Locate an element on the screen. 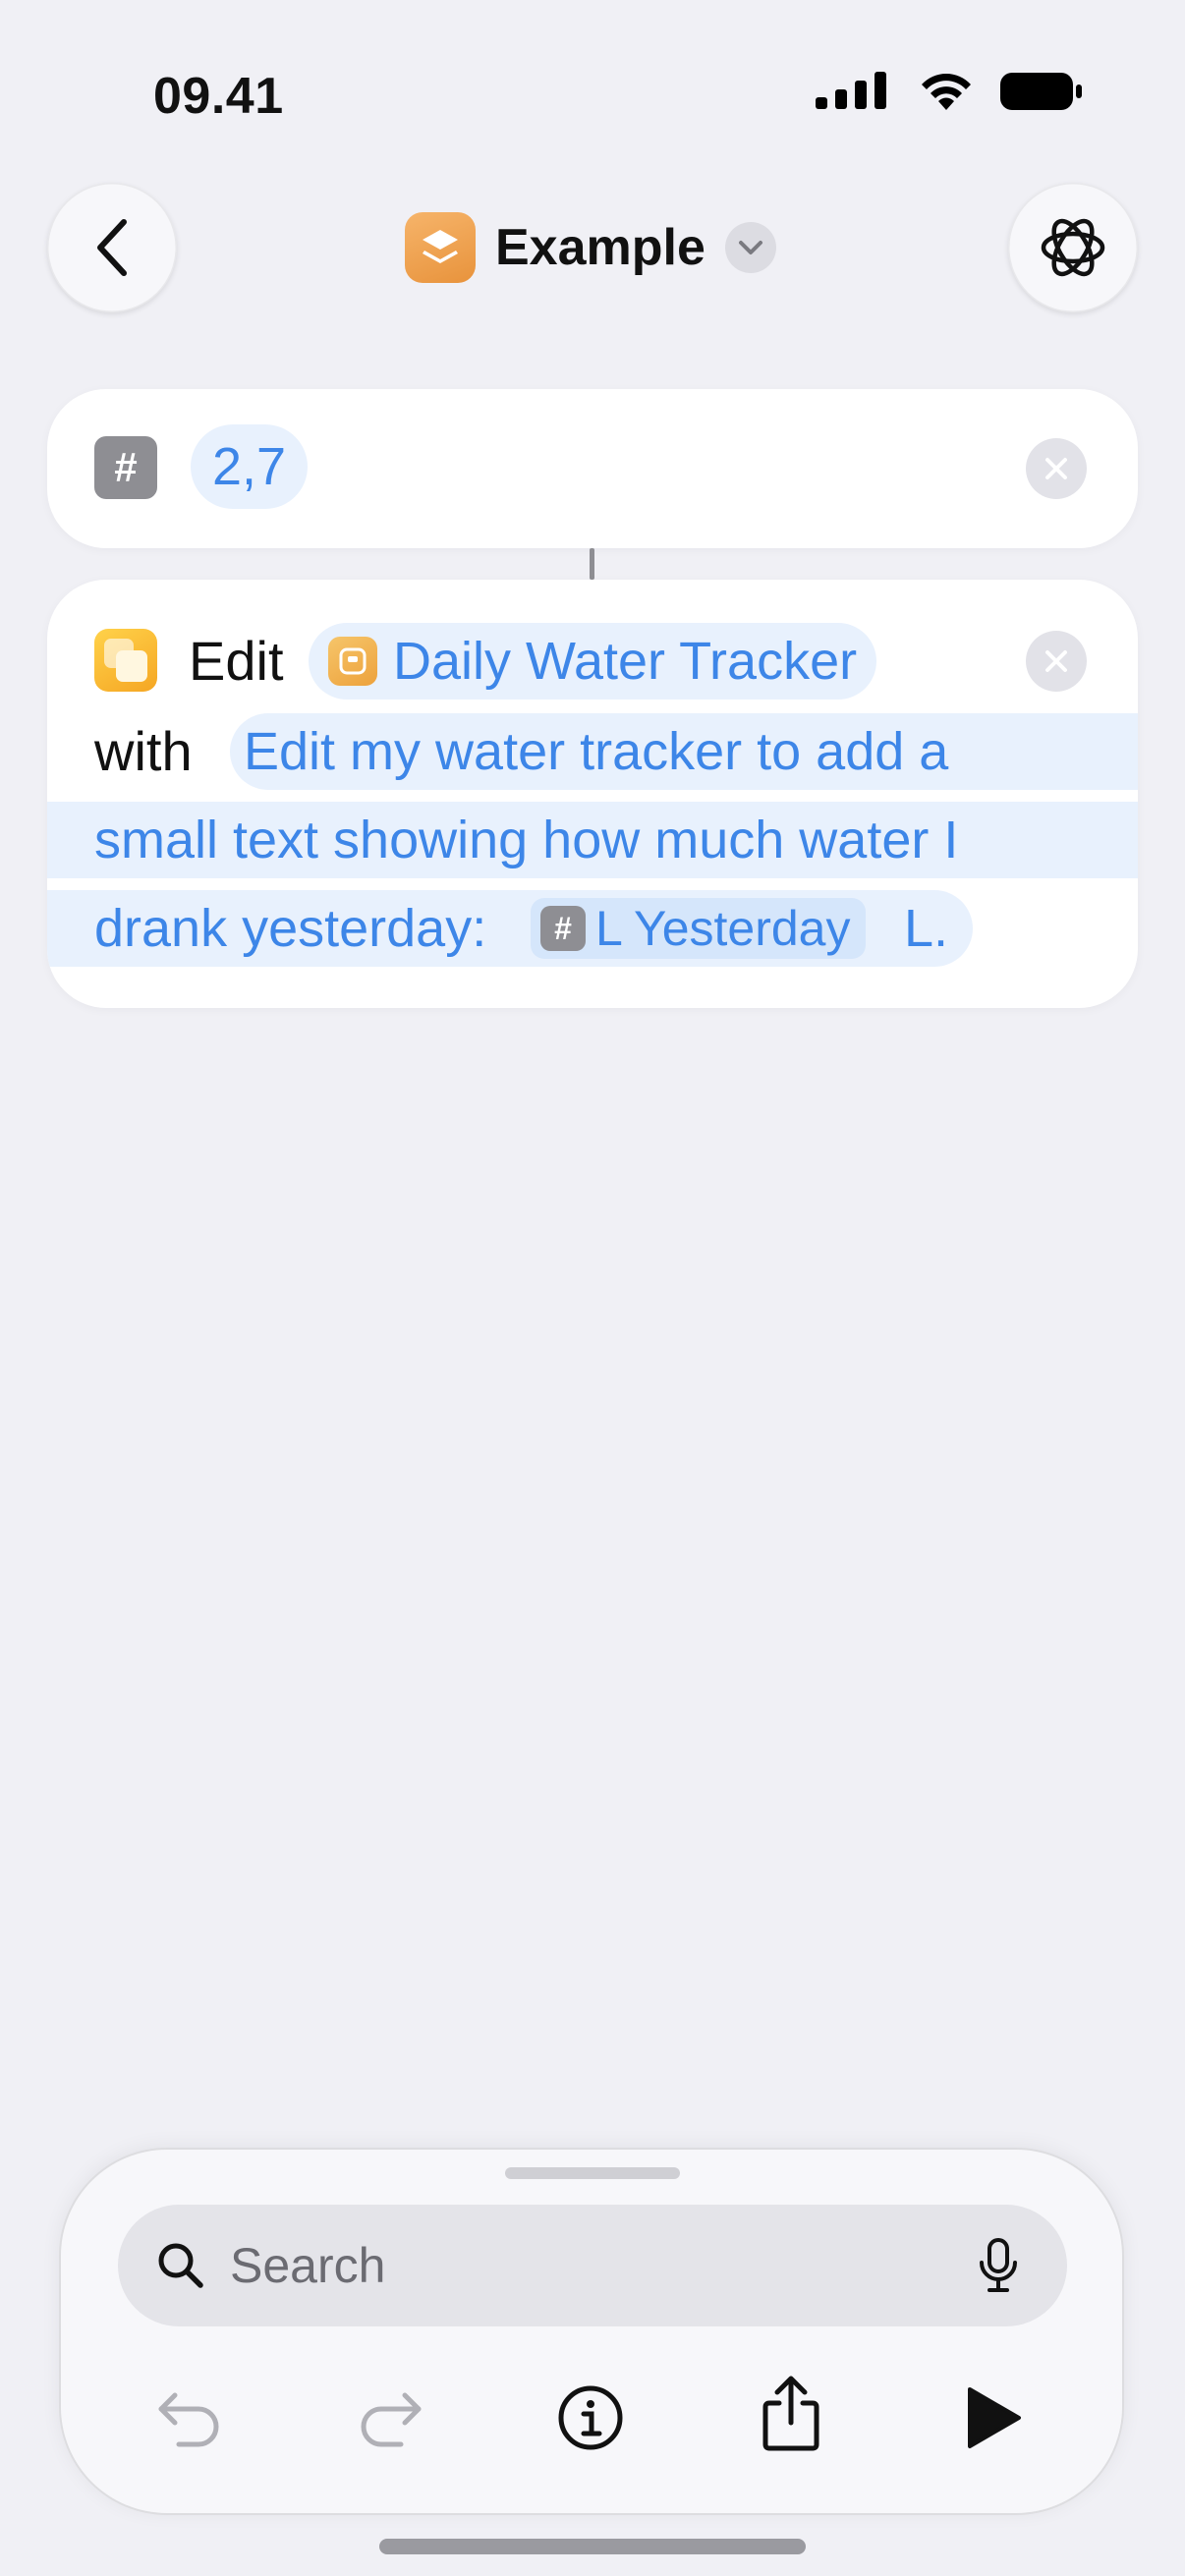  shortcut-title: Example is located at coordinates (600, 247).